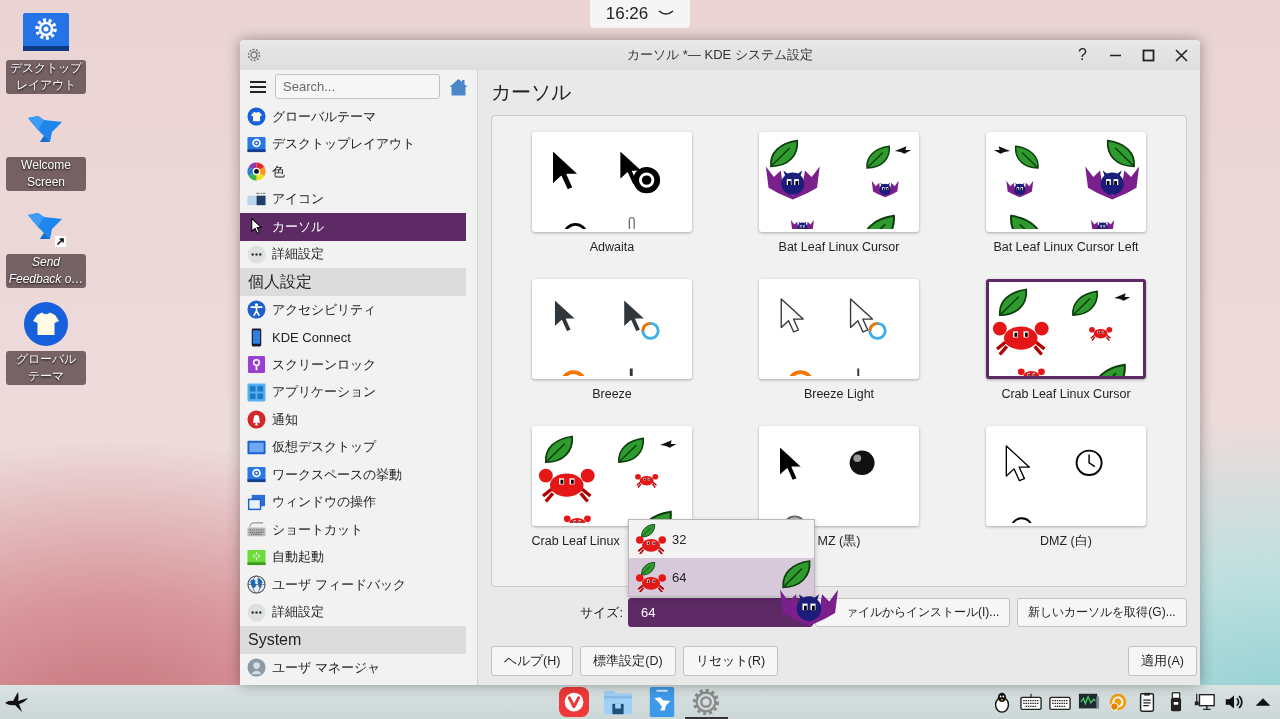 The width and height of the screenshot is (1280, 719). I want to click on desktop-shortcut: グローバルテーマ, so click(46, 348).